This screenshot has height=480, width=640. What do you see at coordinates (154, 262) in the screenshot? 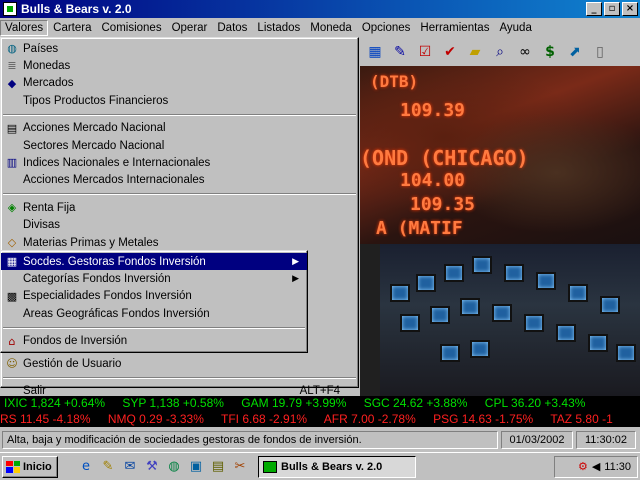
I see `submenu-item-socdes-gestoras: ▦ Socdes. Gestoras Fondos Inversión ▶` at bounding box center [154, 262].